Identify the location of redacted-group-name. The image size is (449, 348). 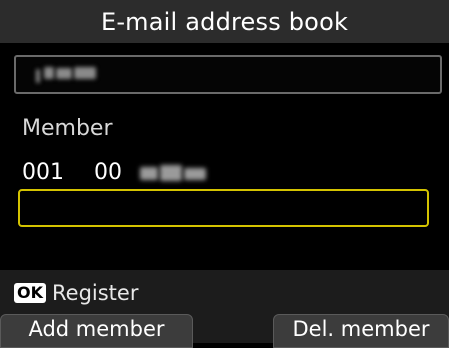
(67, 74).